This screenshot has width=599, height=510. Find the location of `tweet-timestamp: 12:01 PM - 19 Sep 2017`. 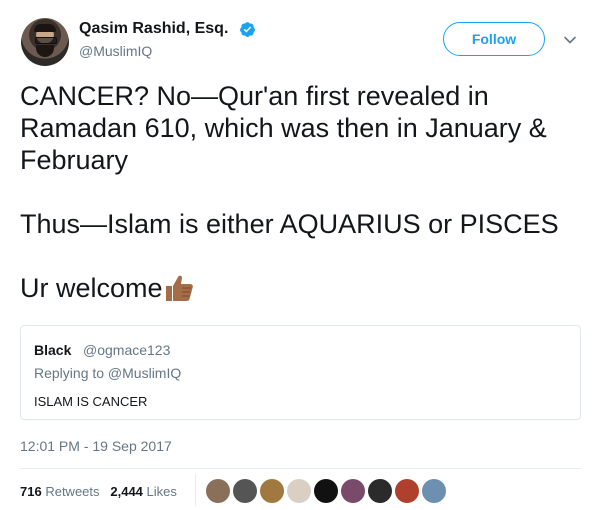

tweet-timestamp: 12:01 PM - 19 Sep 2017 is located at coordinates (96, 446).